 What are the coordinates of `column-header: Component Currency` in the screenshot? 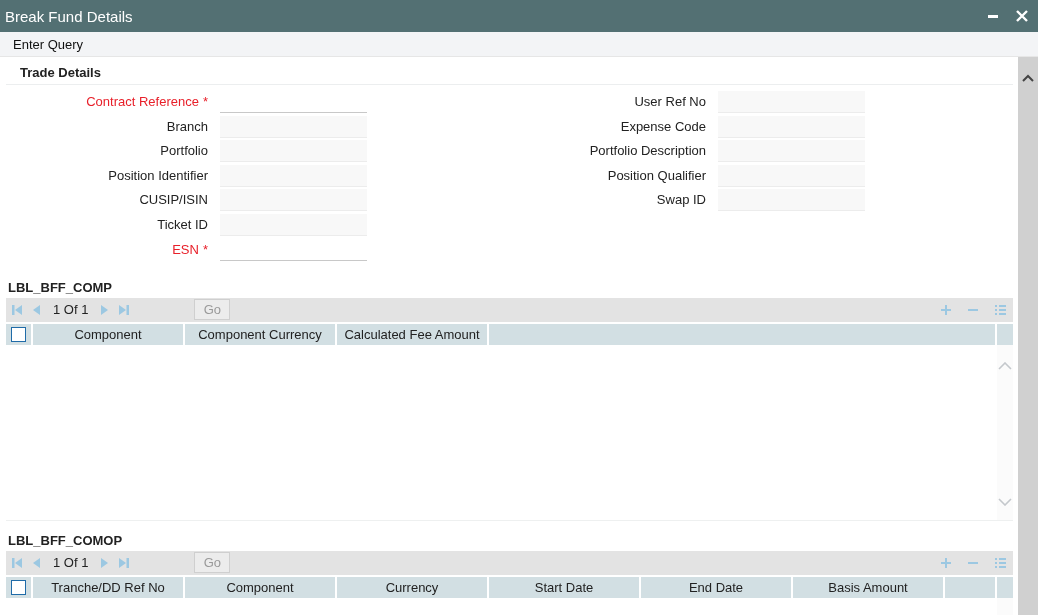 It's located at (261, 334).